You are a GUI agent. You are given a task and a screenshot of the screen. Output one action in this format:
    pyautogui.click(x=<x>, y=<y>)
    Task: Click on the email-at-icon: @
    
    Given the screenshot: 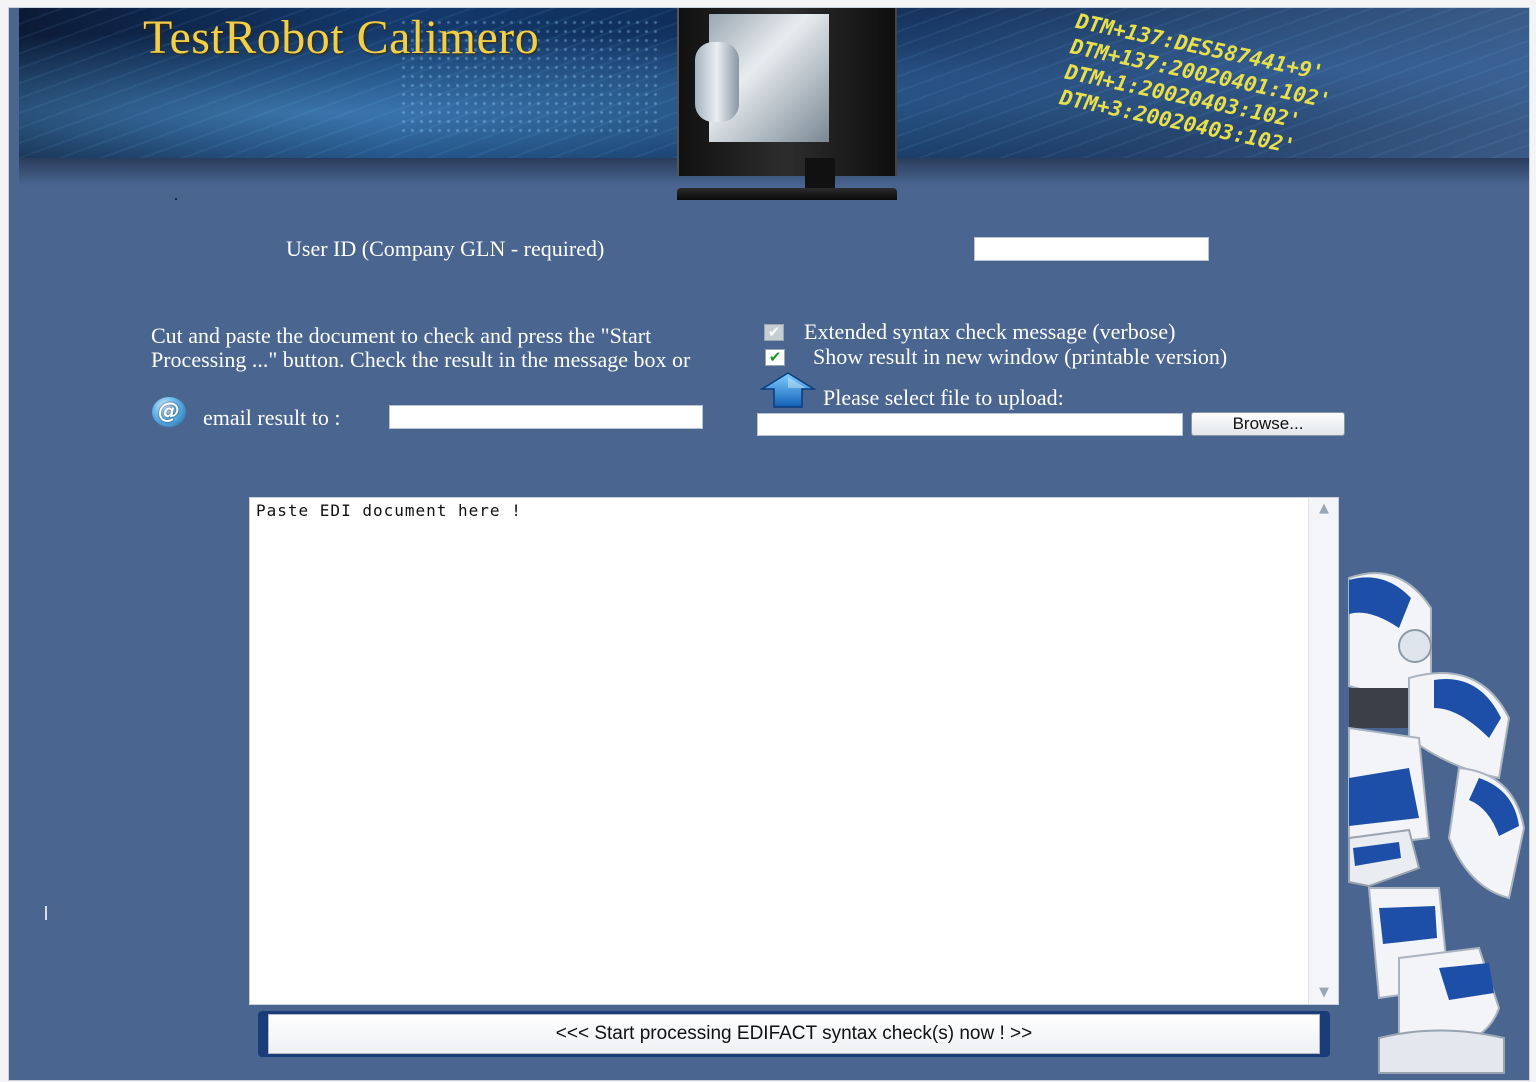 What is the action you would take?
    pyautogui.click(x=169, y=412)
    